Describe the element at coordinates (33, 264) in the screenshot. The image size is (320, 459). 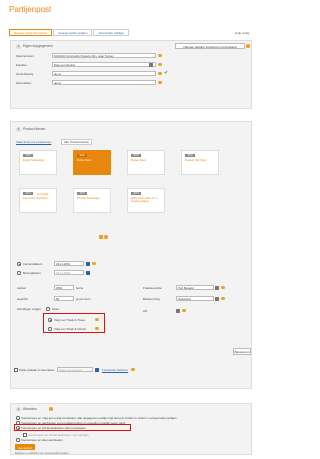
I see `send-date-label: Verzenddatum` at that location.